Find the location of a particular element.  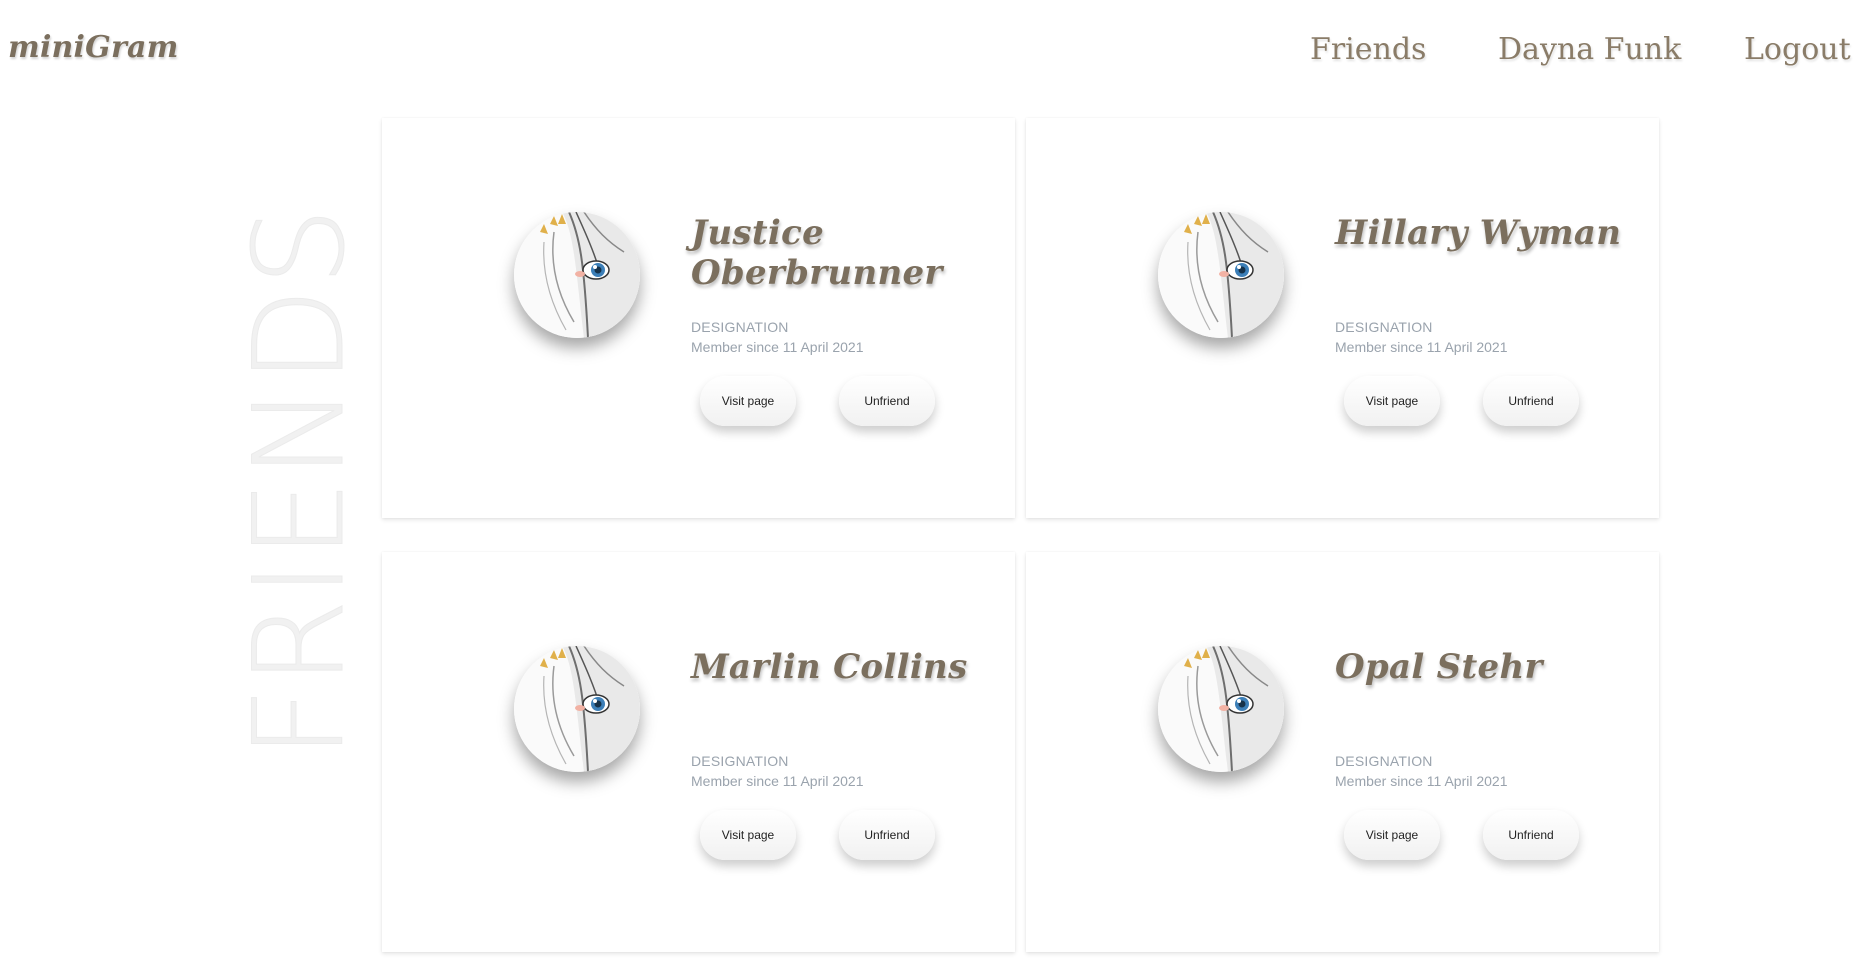

brand-logo: miniGram is located at coordinates (93, 47).